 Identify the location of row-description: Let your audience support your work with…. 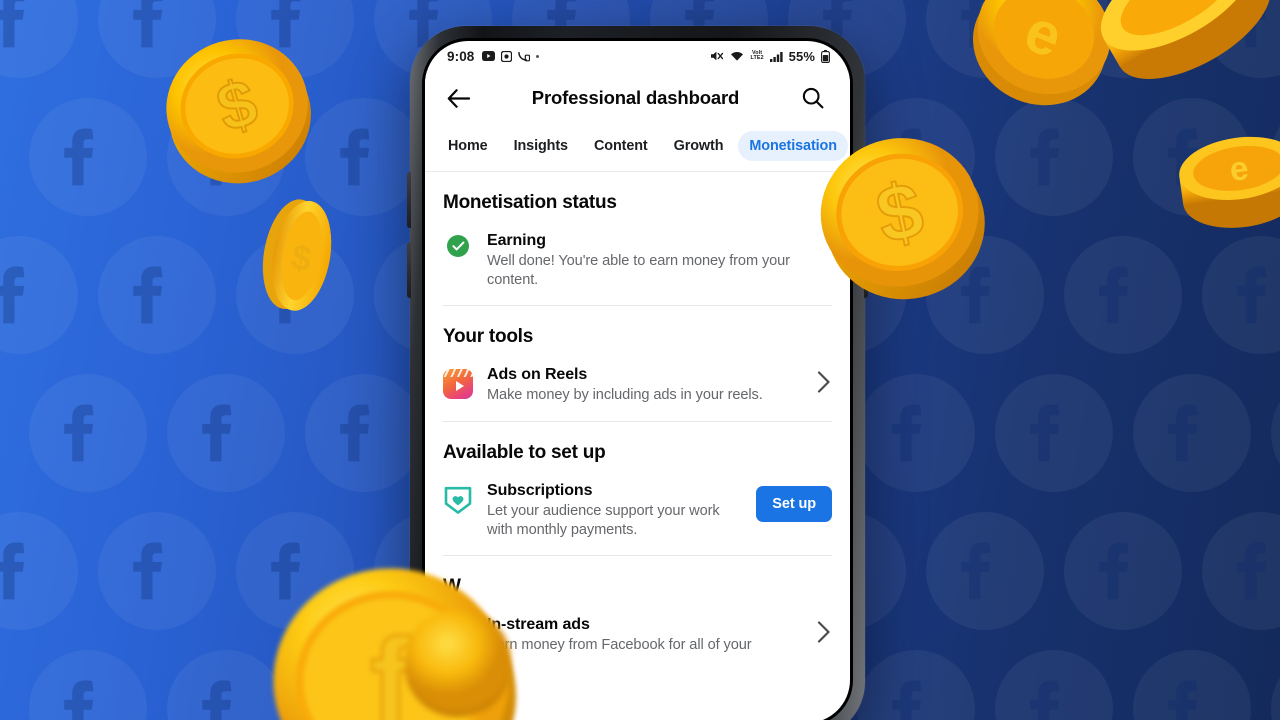
(603, 520).